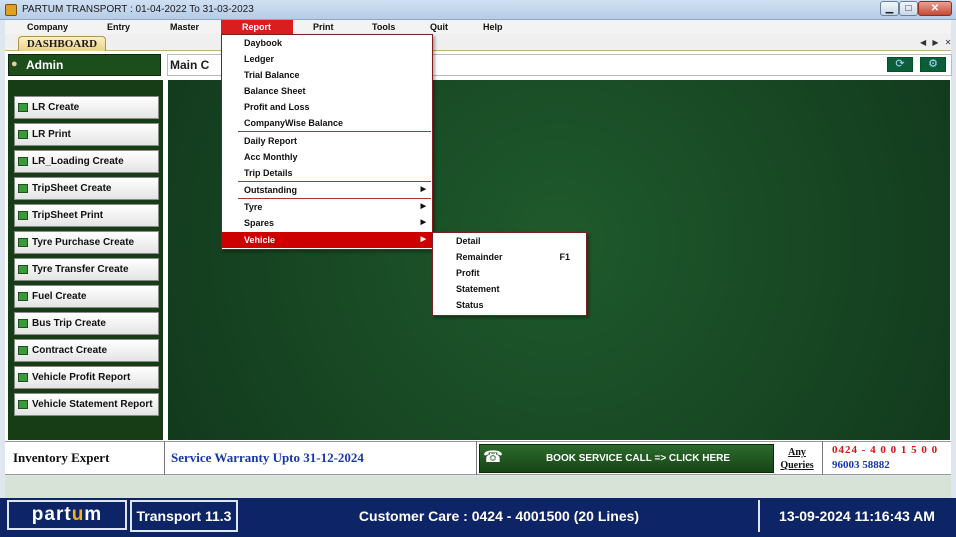 The height and width of the screenshot is (537, 956). Describe the element at coordinates (118, 27) in the screenshot. I see `menu-entry: Entry` at that location.